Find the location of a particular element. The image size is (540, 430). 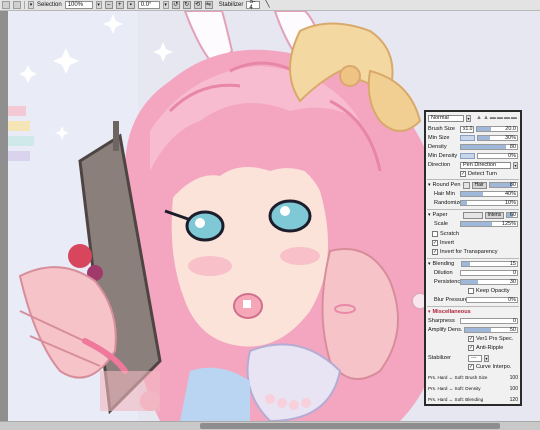

brush-shape-icons: ▲▲▬▬▬▬ is located at coordinates (497, 118).